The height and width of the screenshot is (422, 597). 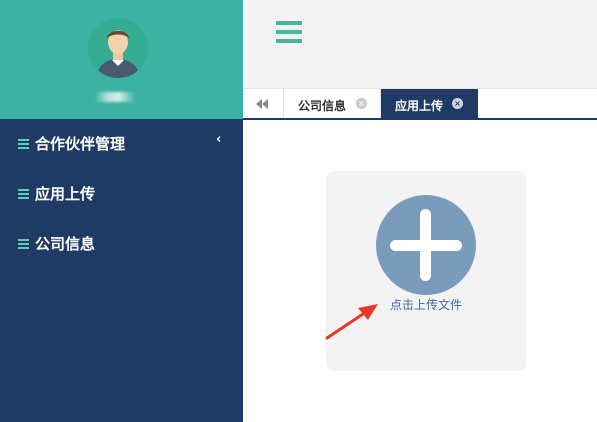 I want to click on tab-bar-underline, so click(x=420, y=119).